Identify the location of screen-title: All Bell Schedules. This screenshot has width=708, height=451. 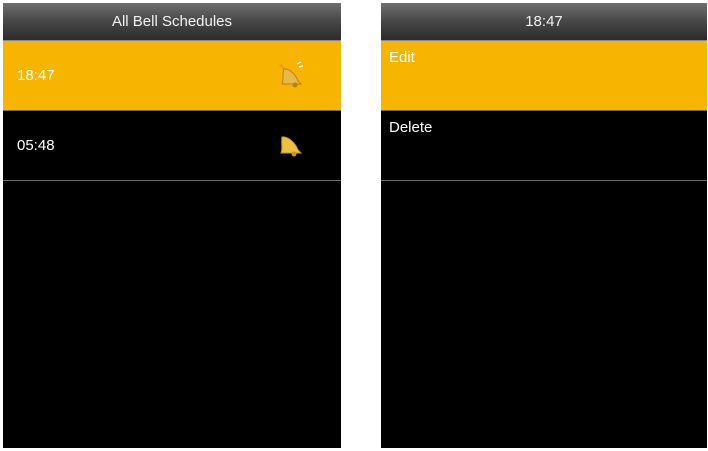
(172, 22).